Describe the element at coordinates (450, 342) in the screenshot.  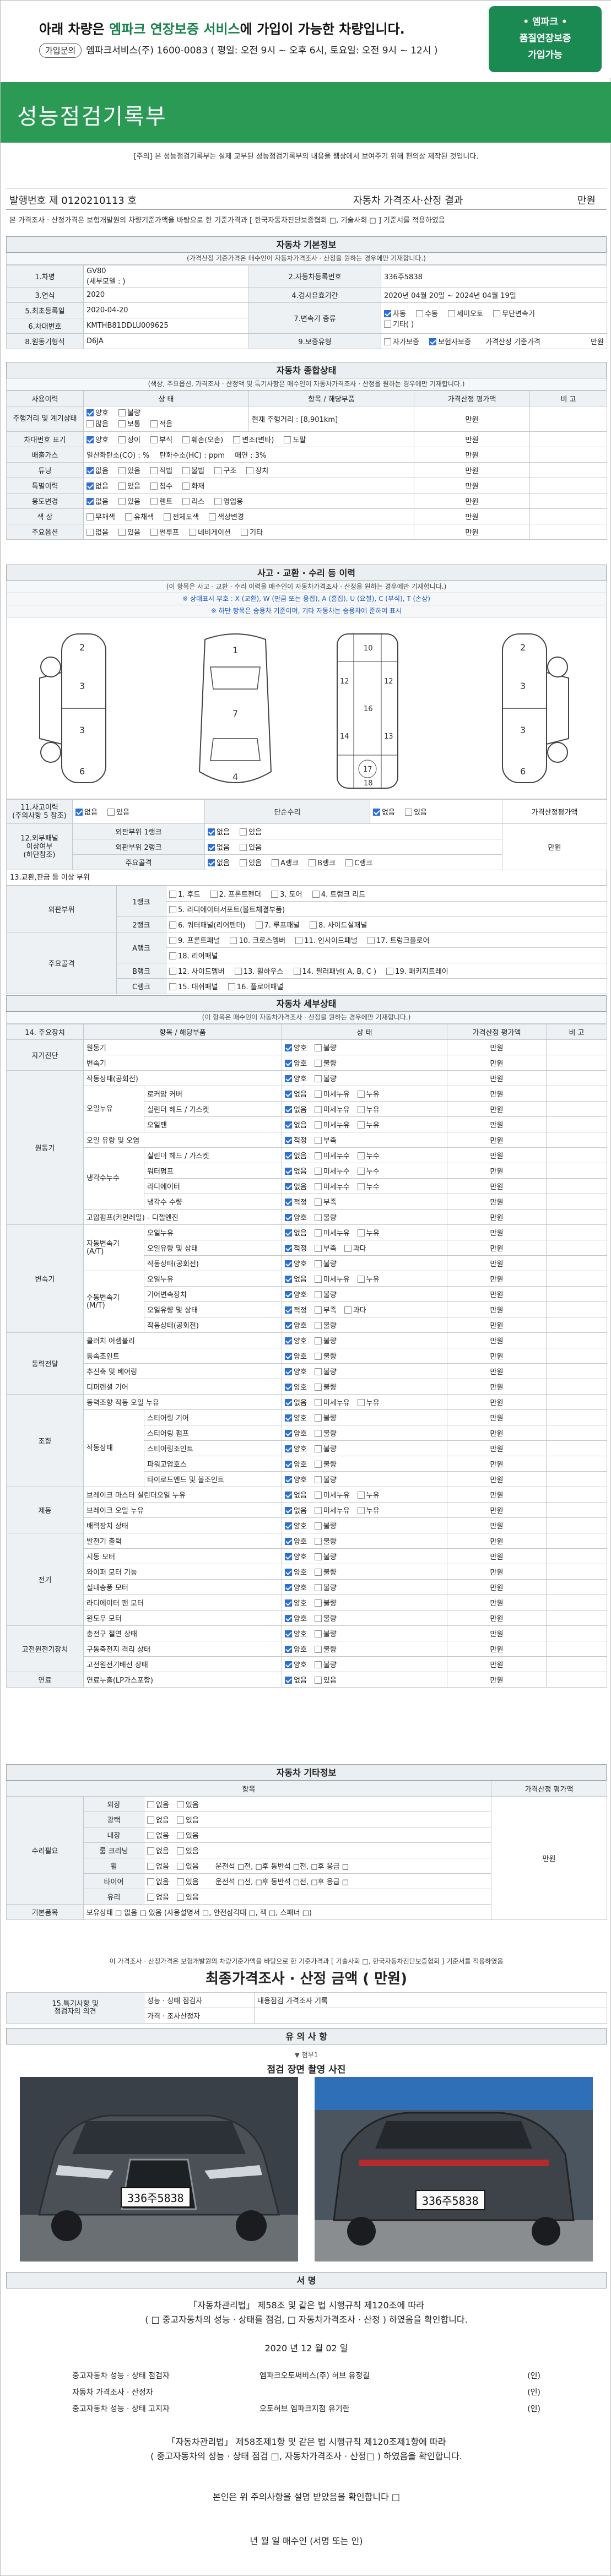
I see `checkbox-insurer-warranty: 보험사보증` at that location.